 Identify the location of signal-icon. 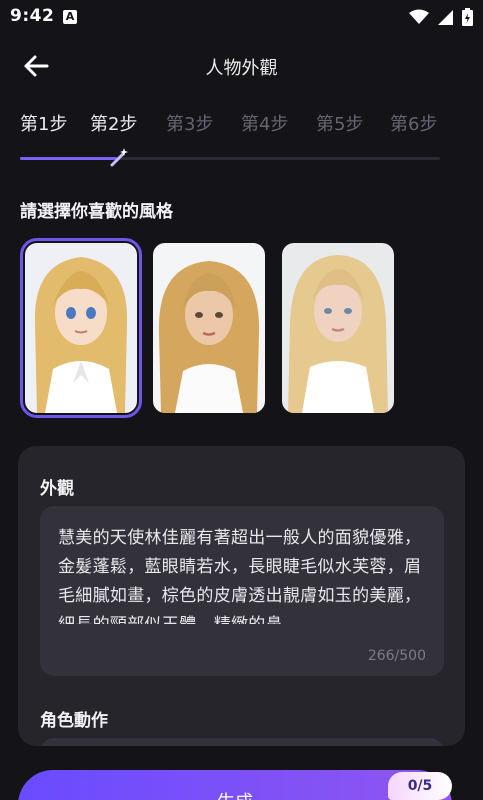
(445, 17).